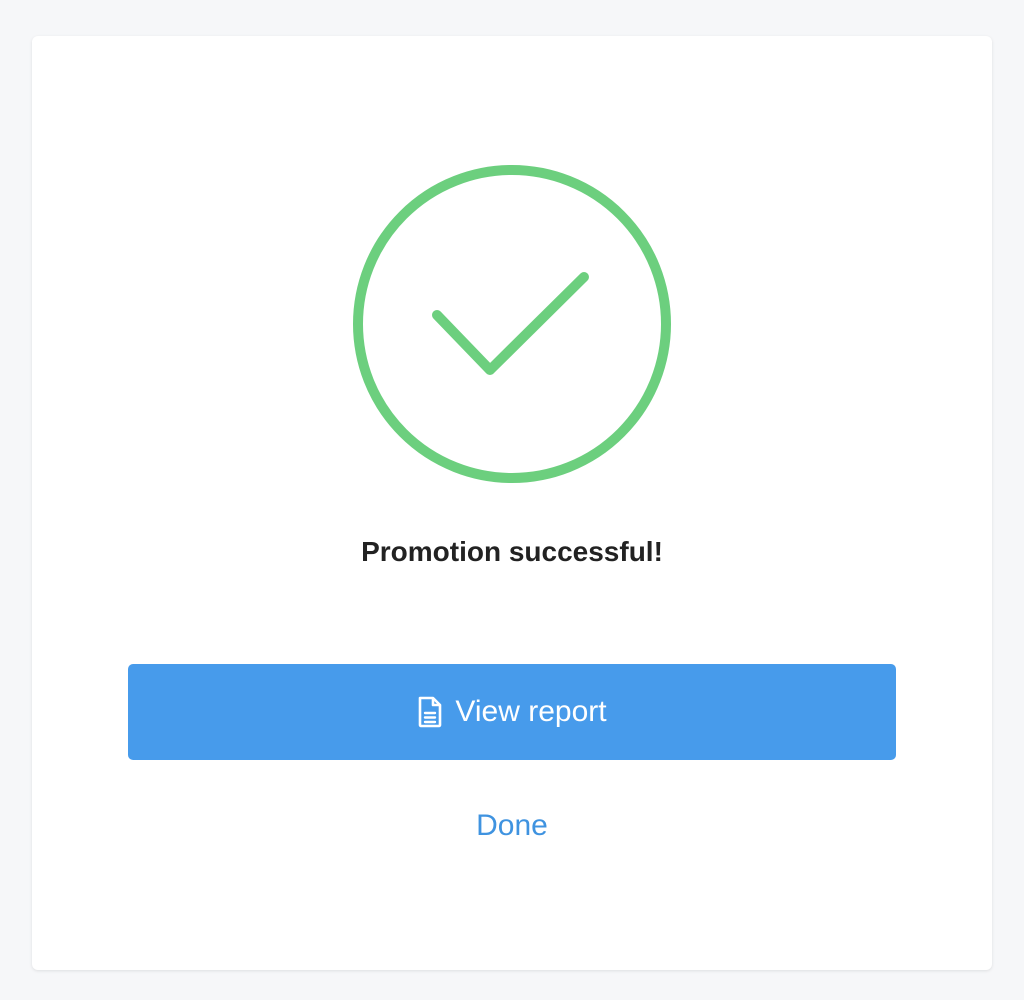 This screenshot has width=1024, height=1000. I want to click on view-report-button: View report, so click(512, 712).